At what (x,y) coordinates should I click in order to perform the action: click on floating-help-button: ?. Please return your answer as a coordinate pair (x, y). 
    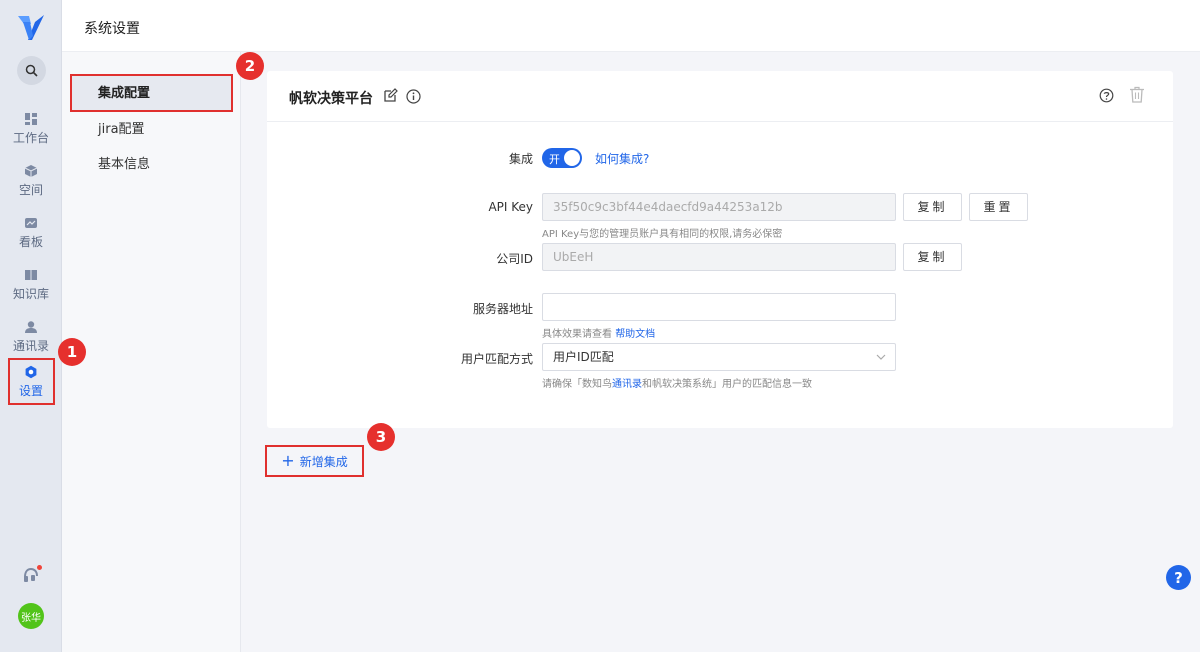
    Looking at the image, I should click on (1178, 577).